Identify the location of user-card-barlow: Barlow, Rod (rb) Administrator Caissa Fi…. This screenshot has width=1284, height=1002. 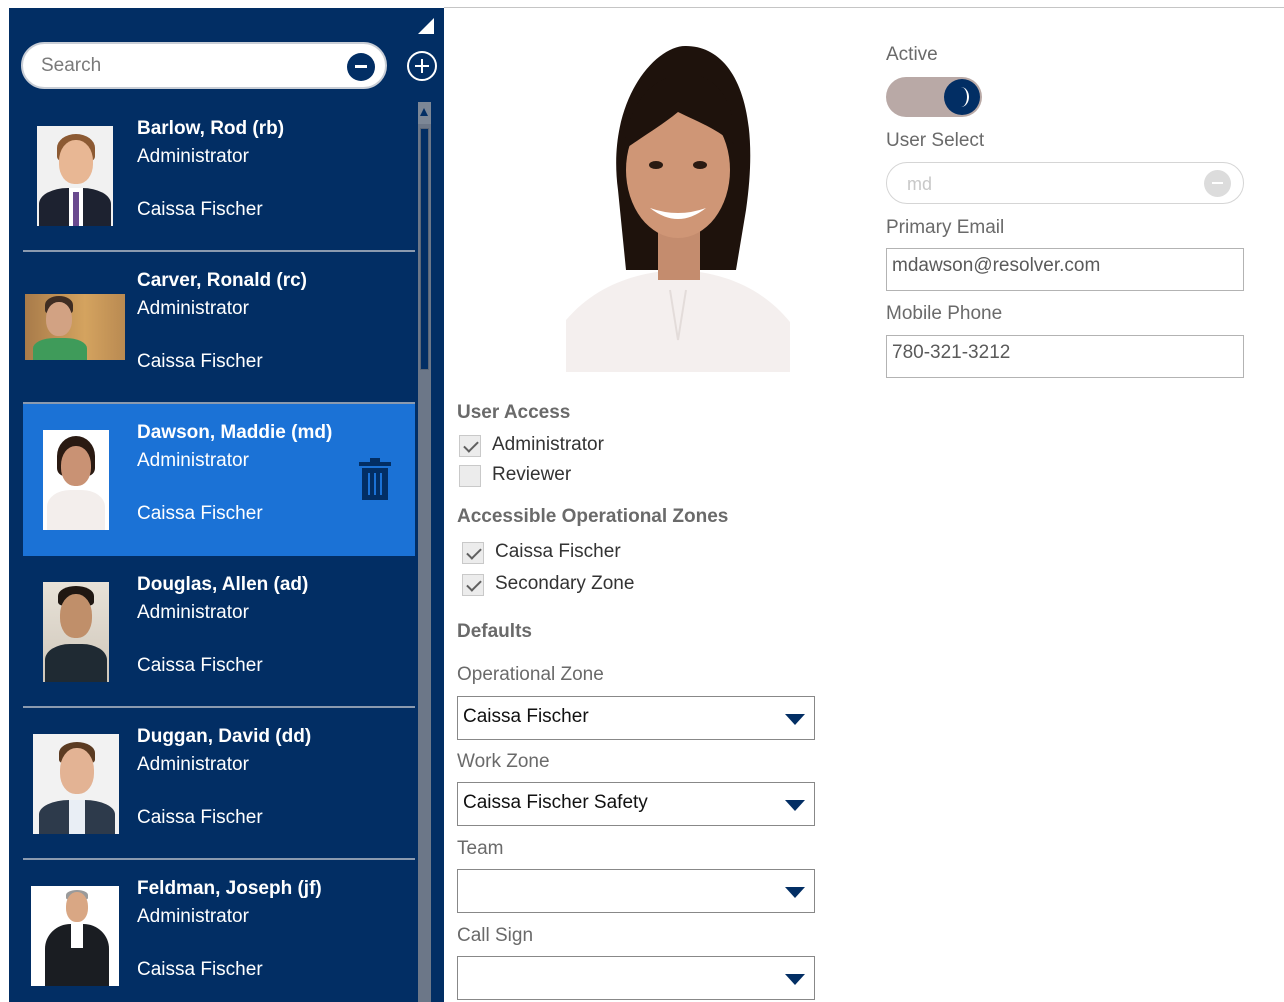
(219, 176).